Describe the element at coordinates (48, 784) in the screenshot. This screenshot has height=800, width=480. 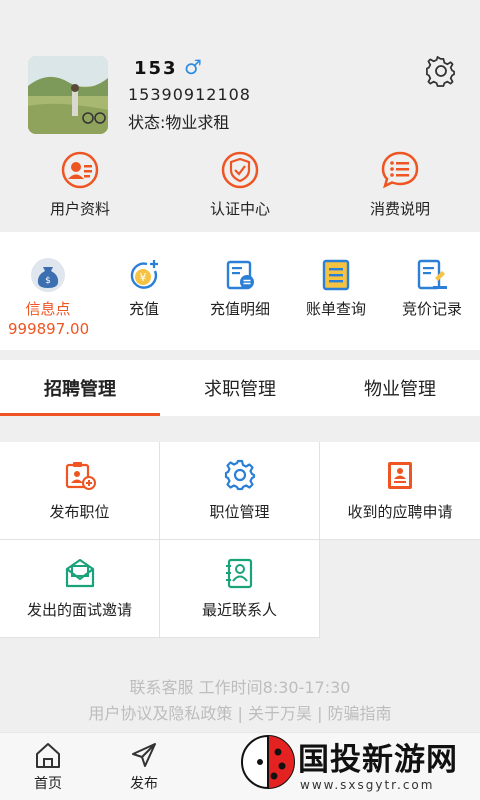
I see `nav-home-label: 首页` at that location.